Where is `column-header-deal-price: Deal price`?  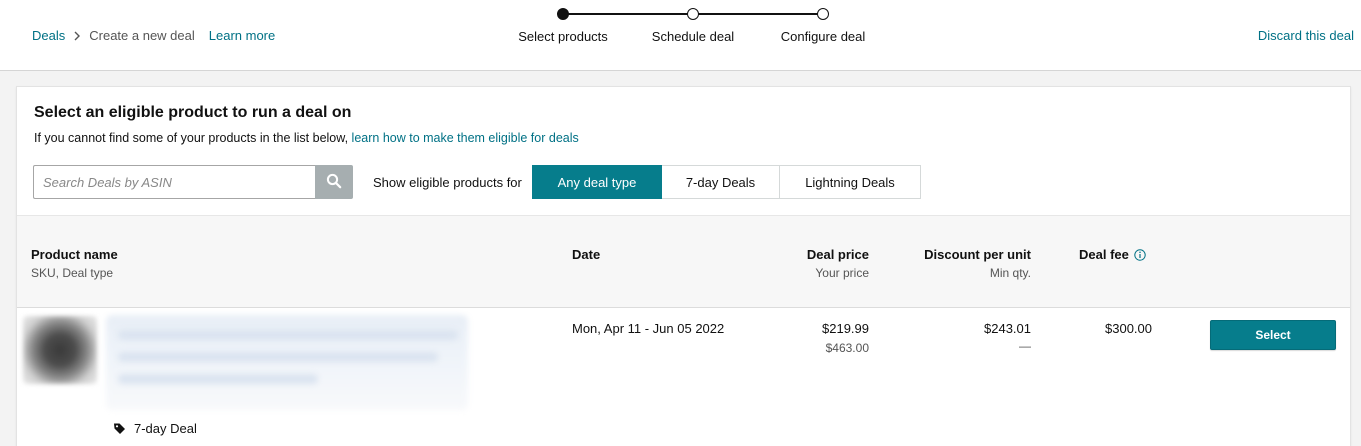 column-header-deal-price: Deal price is located at coordinates (837, 254).